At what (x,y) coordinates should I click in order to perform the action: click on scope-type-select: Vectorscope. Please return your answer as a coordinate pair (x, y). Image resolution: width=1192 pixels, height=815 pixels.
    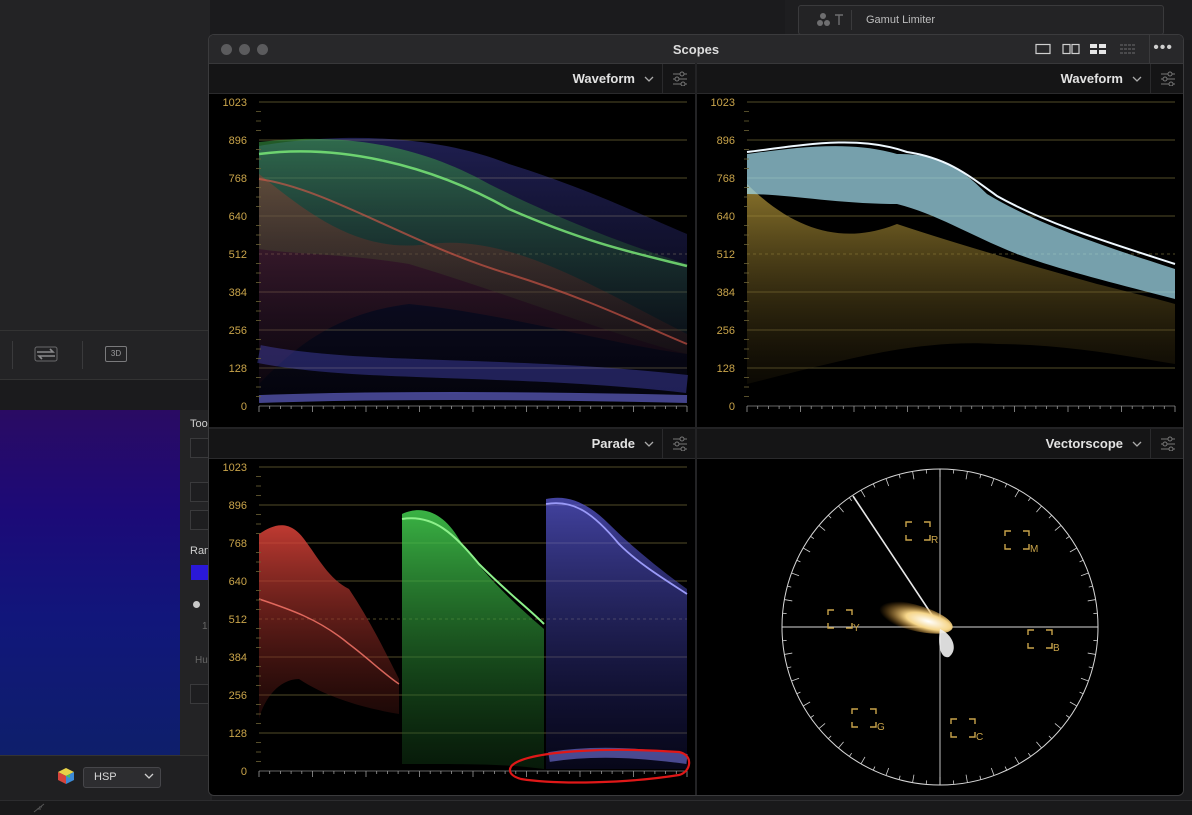
    Looking at the image, I should click on (1084, 443).